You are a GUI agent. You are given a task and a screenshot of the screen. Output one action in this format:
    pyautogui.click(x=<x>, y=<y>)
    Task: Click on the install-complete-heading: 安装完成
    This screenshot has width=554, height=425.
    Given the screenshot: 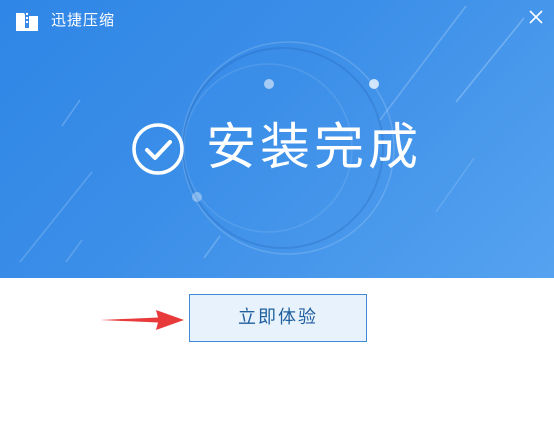 What is the action you would take?
    pyautogui.click(x=314, y=147)
    